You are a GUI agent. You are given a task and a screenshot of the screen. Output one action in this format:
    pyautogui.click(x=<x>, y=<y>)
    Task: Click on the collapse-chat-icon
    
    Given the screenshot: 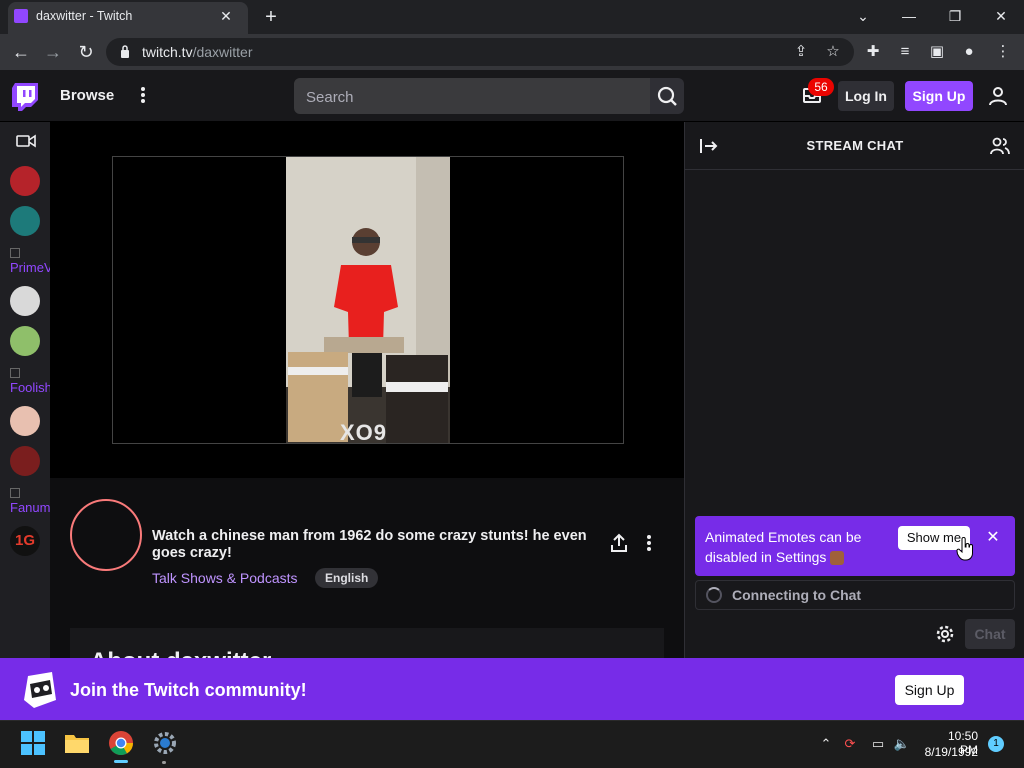 What is the action you would take?
    pyautogui.click(x=709, y=146)
    